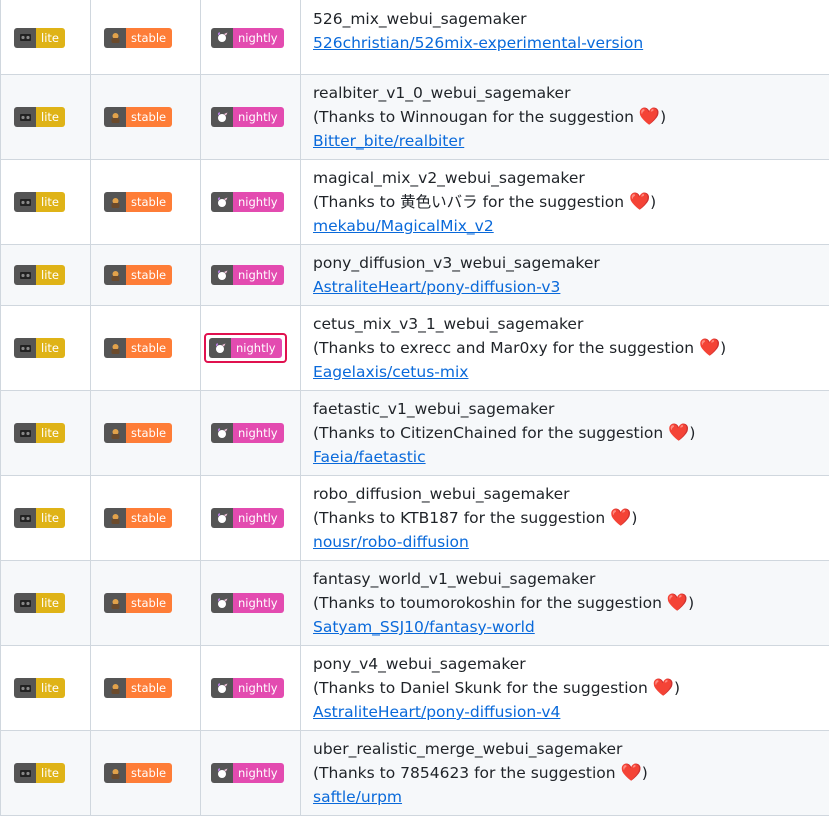 The height and width of the screenshot is (816, 829). I want to click on model-repo-link: 526christian/526mix-experimental-version, so click(478, 43).